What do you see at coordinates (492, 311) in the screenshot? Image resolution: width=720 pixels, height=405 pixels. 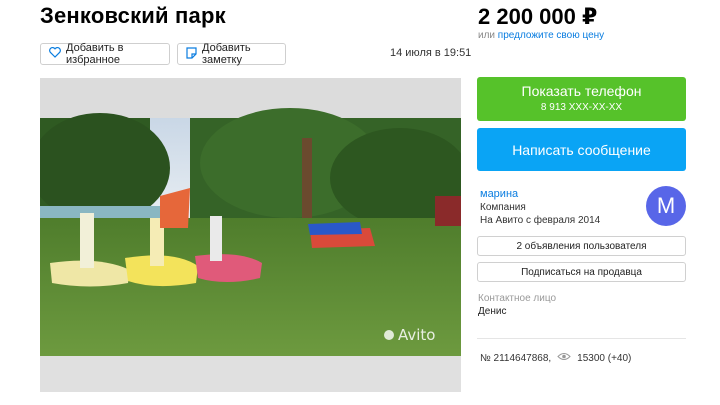 I see `contact-person-name: Денис` at bounding box center [492, 311].